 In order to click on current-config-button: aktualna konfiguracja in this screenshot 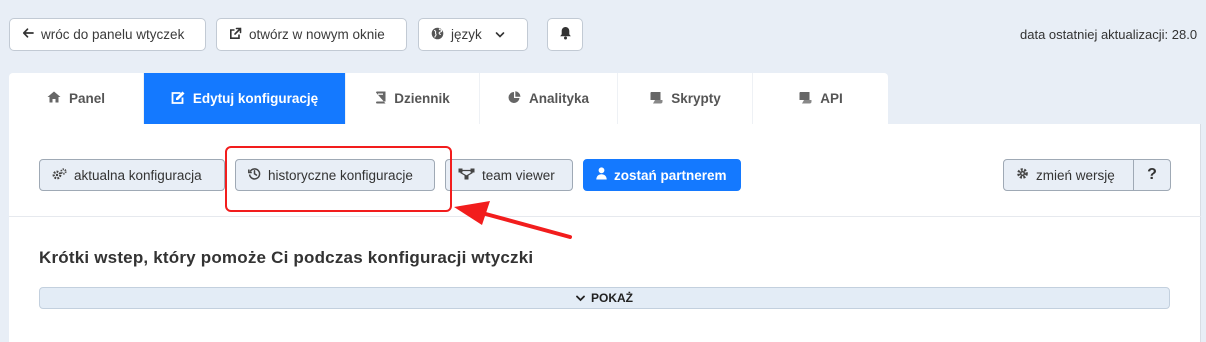, I will do `click(132, 175)`.